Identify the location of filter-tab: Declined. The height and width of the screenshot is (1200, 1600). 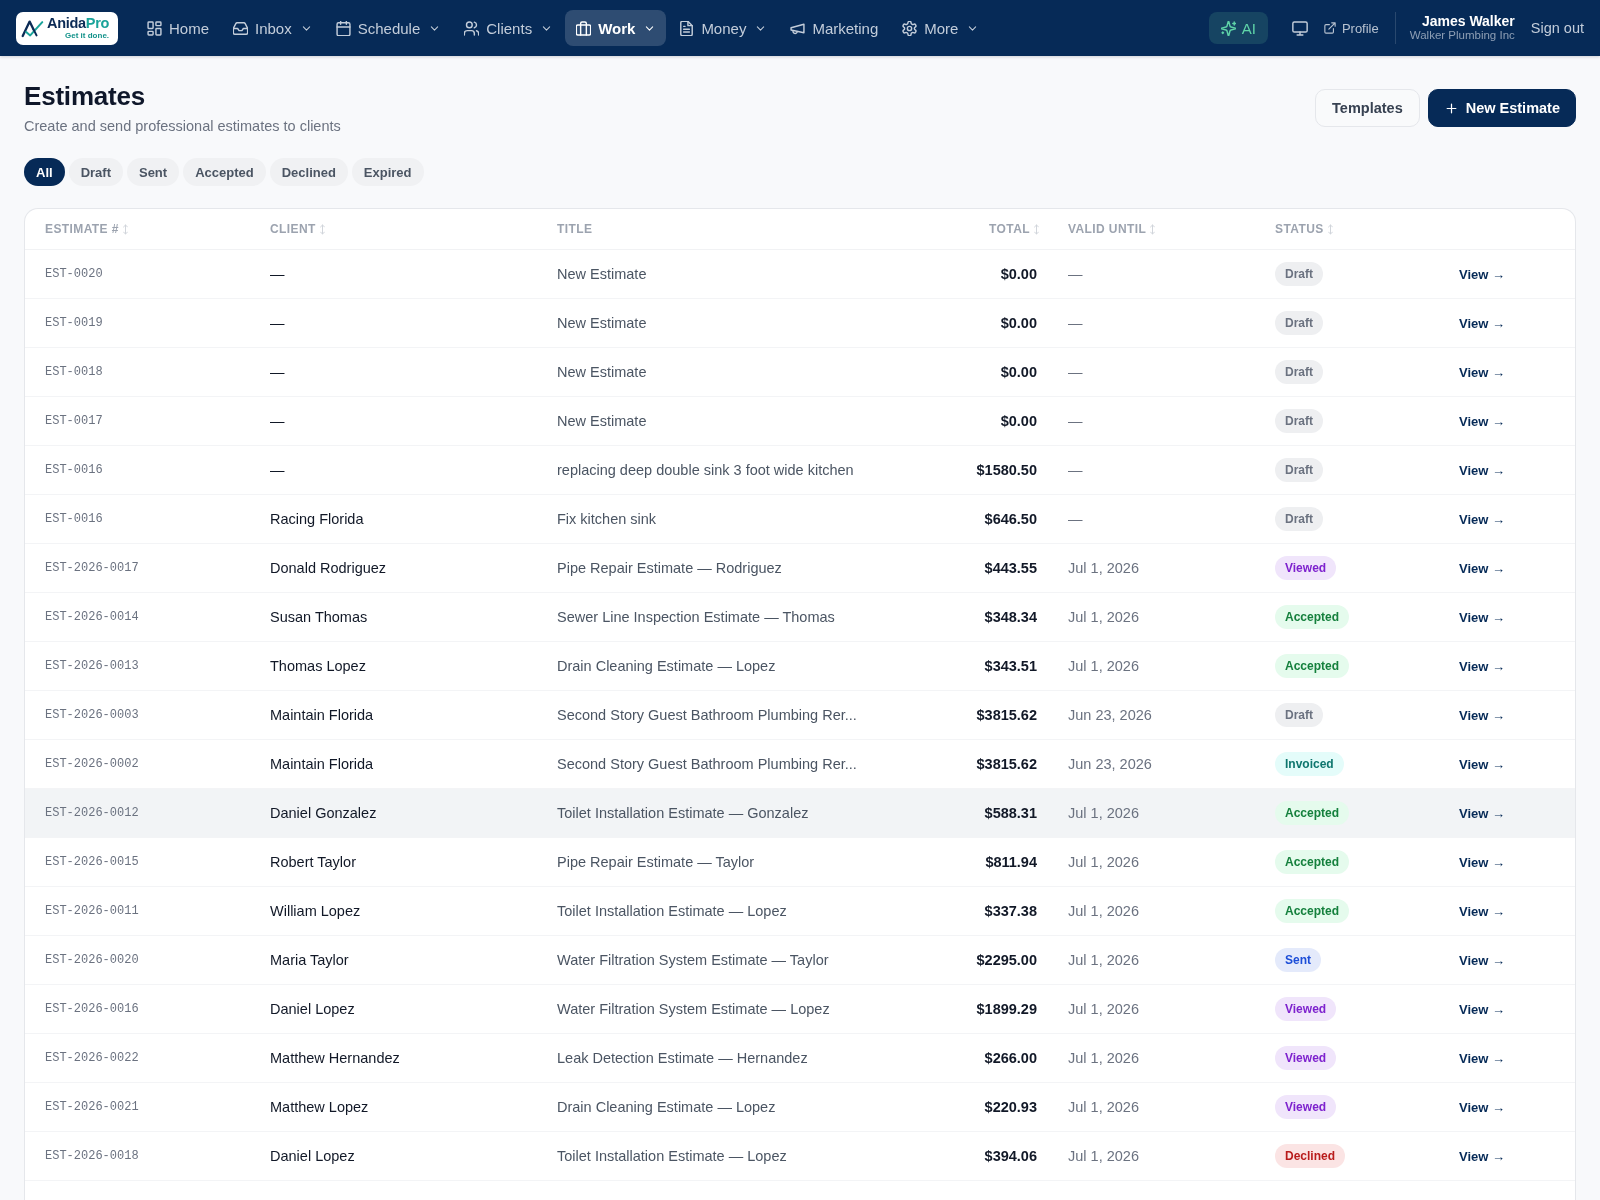
(308, 172).